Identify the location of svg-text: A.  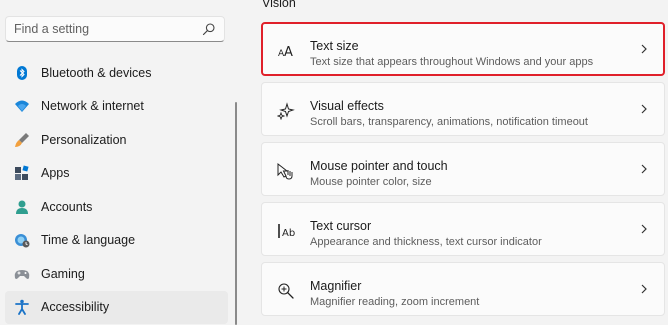
(288, 52).